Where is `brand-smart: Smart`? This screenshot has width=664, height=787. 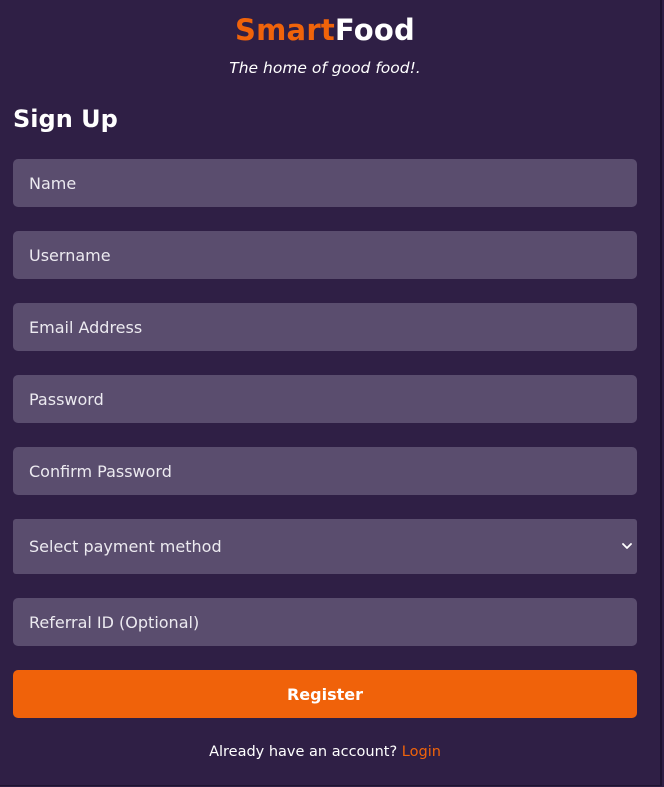
brand-smart: Smart is located at coordinates (285, 30).